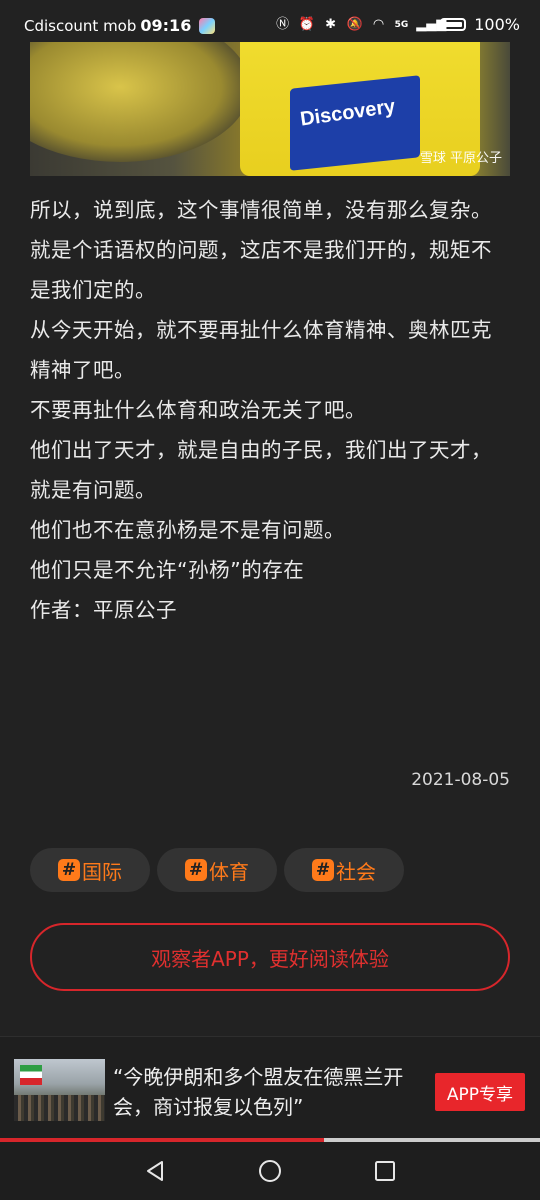  I want to click on recent-apps-icon, so click(385, 1171).